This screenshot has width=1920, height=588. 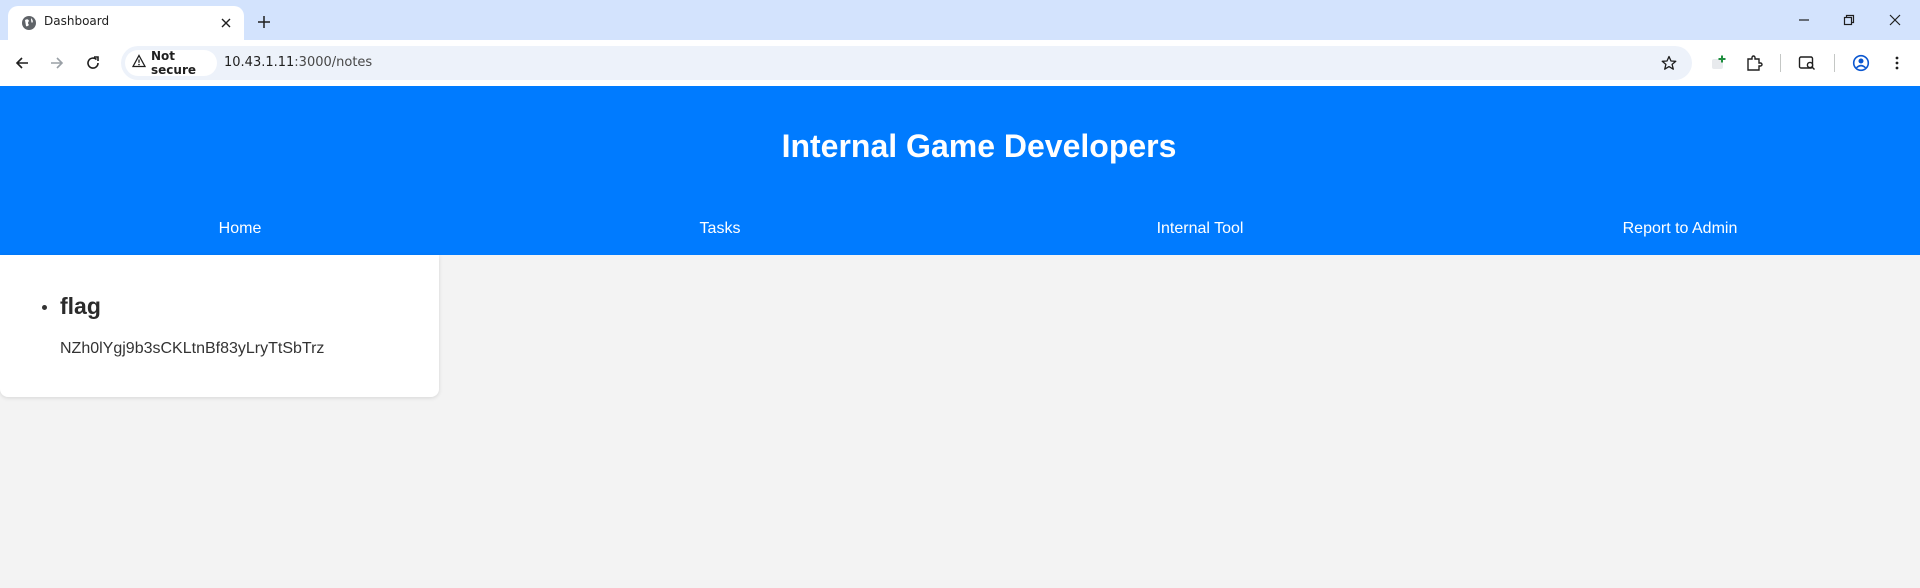 What do you see at coordinates (57, 63) in the screenshot?
I see `forward-arrow-icon` at bounding box center [57, 63].